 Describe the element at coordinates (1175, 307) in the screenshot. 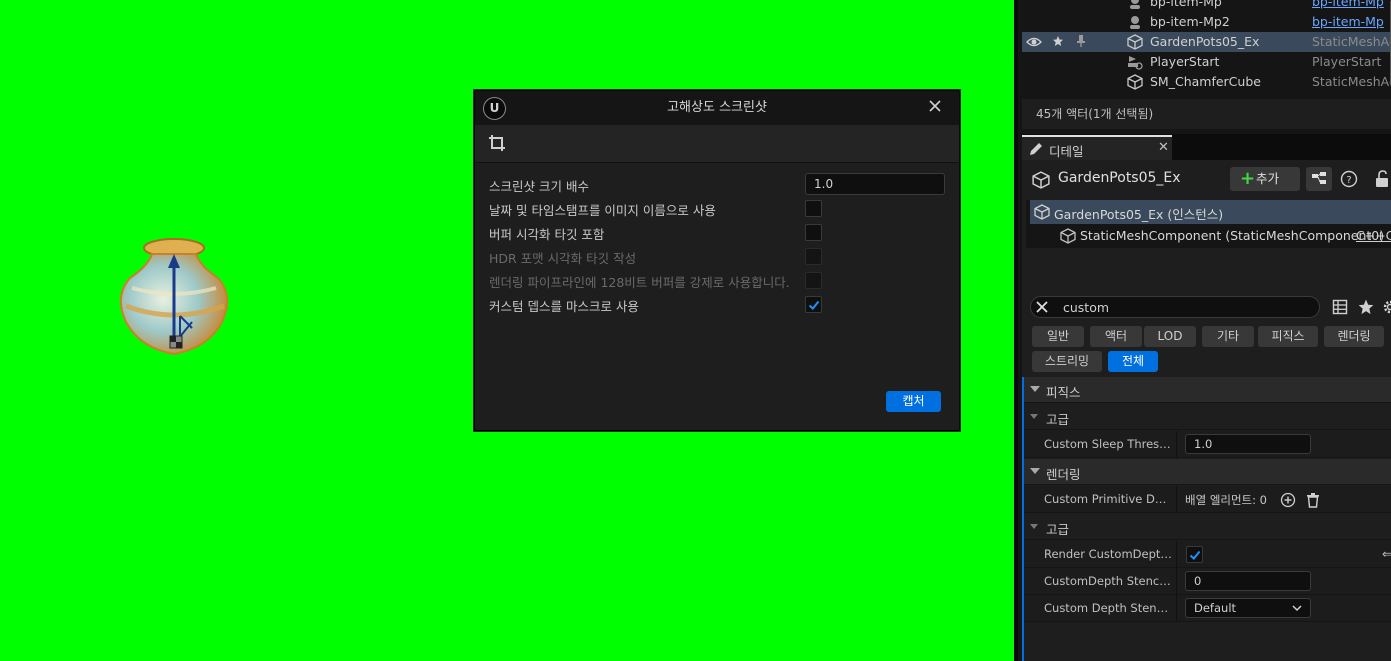

I see `details-search-input: custom` at that location.